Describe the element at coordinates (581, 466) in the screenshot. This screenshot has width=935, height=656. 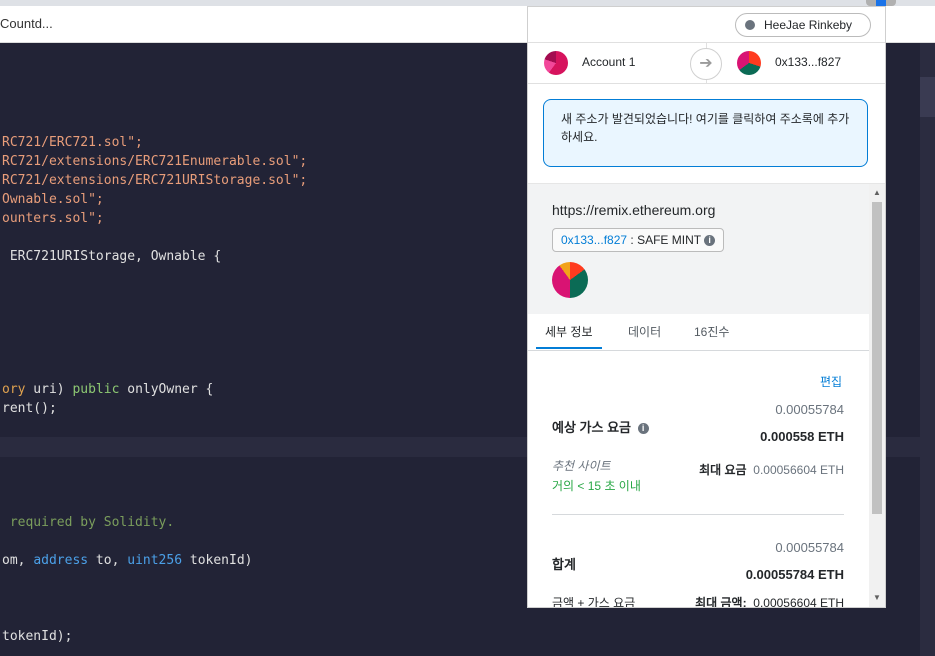
I see `suggested-site-label: 추천 사이트` at that location.